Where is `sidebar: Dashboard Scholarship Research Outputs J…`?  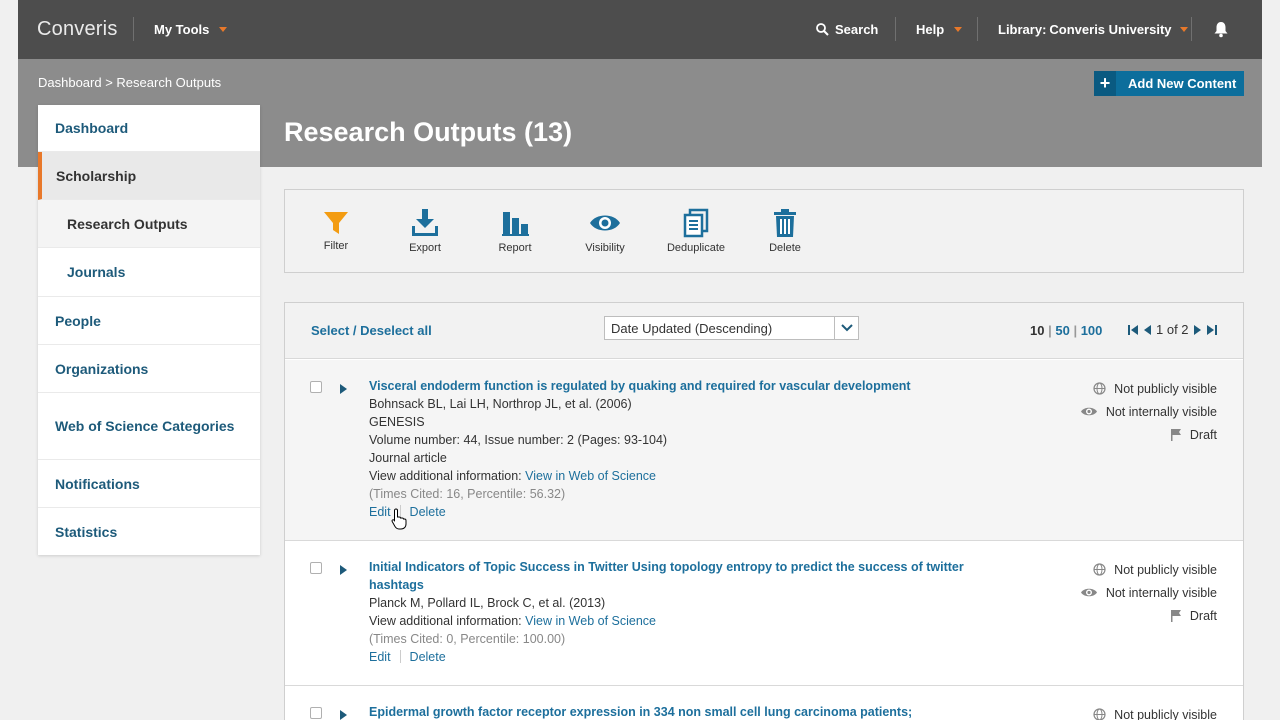 sidebar: Dashboard Scholarship Research Outputs J… is located at coordinates (149, 330).